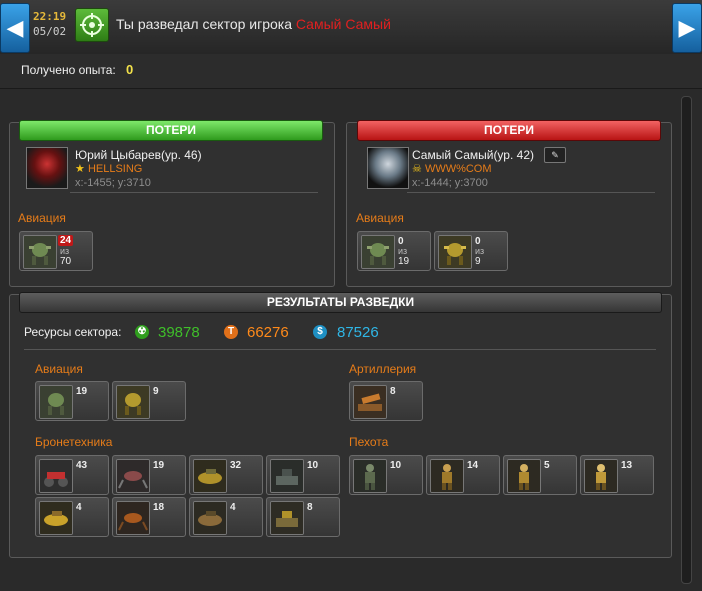  I want to click on unit-count: 43, so click(82, 465).